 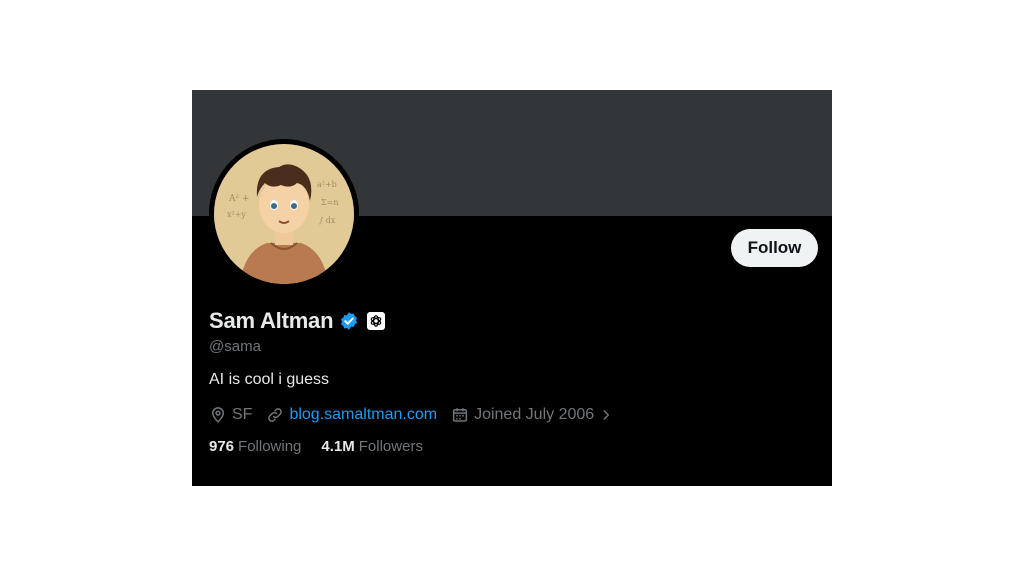 What do you see at coordinates (327, 220) in the screenshot?
I see `svg-text: ∫ dx` at bounding box center [327, 220].